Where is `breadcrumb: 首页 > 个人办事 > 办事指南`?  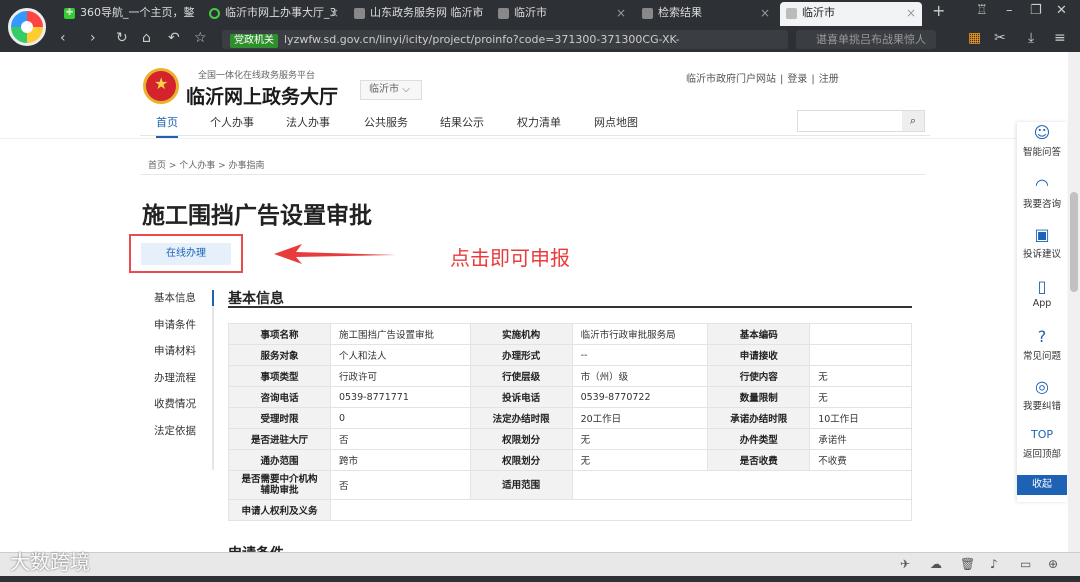 breadcrumb: 首页 > 个人办事 > 办事指南 is located at coordinates (206, 164).